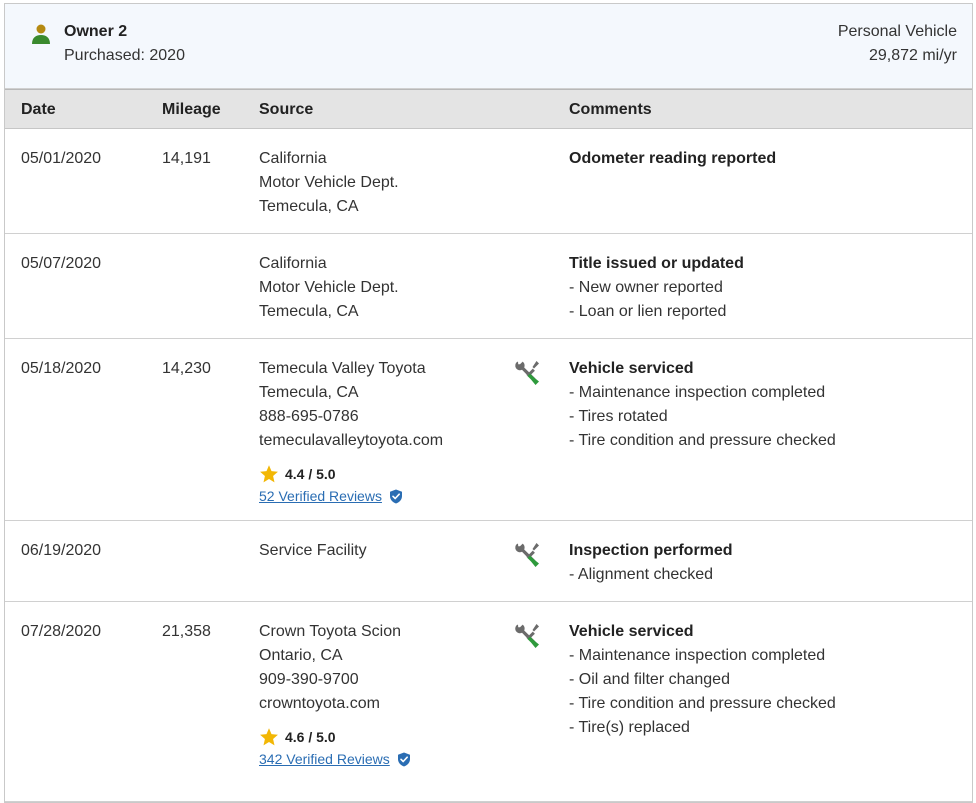 Image resolution: width=976 pixels, height=803 pixels. I want to click on row-comments: Inspection performed - Alignment checked, so click(651, 563).